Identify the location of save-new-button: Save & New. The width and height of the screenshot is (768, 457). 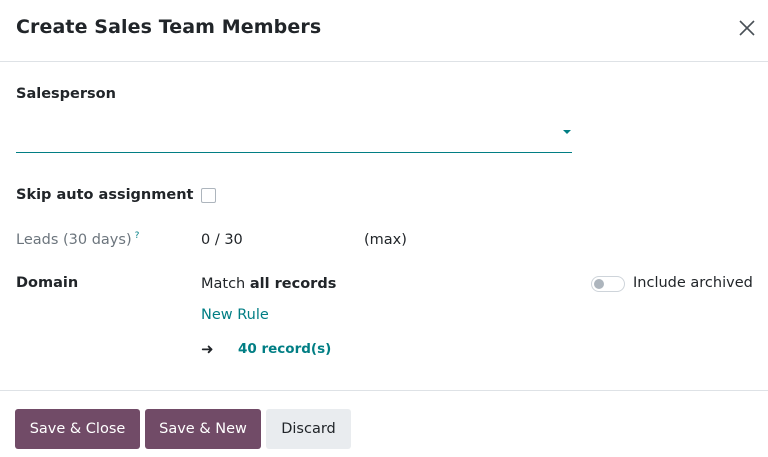
(203, 429).